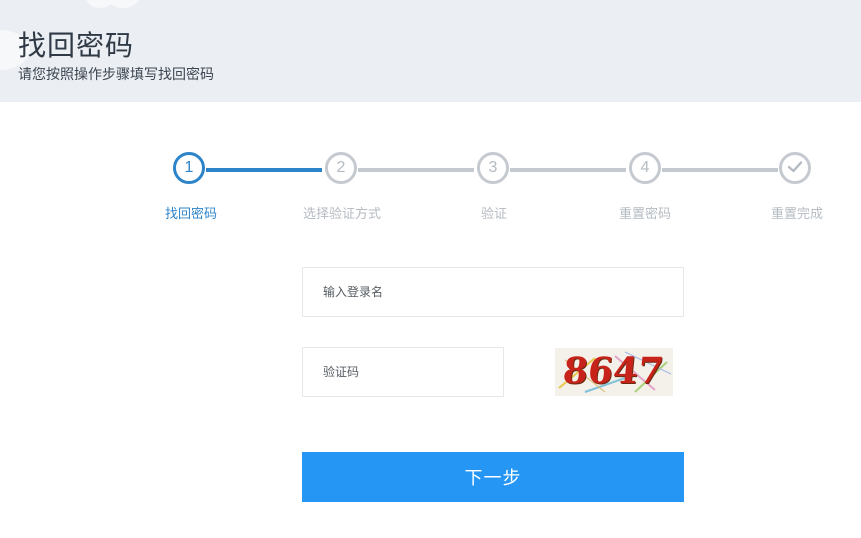 The image size is (861, 538). I want to click on captcha-text: 8647, so click(613, 371).